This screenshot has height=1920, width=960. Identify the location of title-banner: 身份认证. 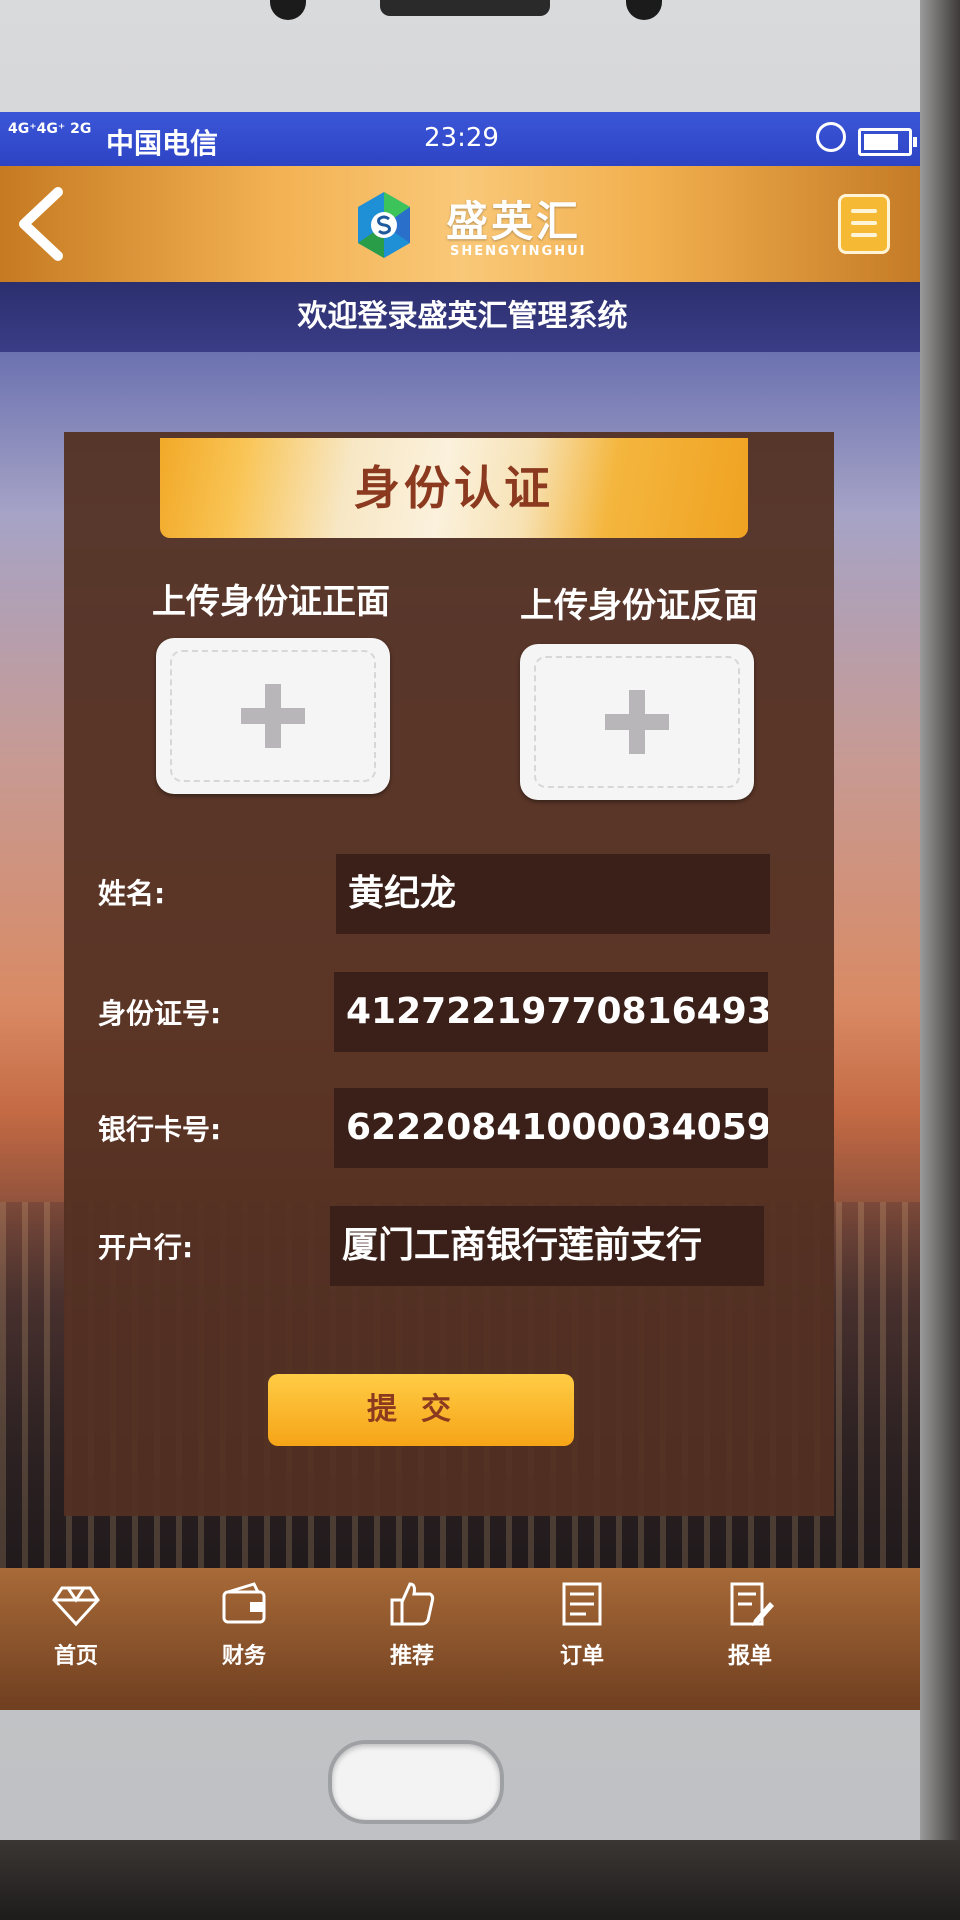
(454, 488).